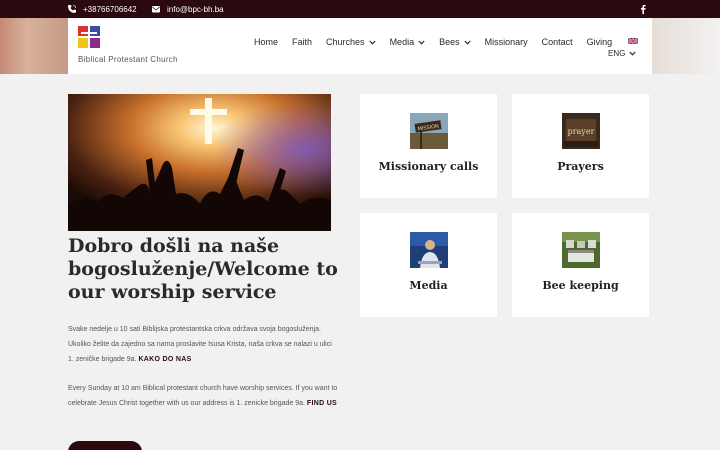 This screenshot has width=720, height=450. Describe the element at coordinates (34, 46) in the screenshot. I see `header-background-image-left` at that location.